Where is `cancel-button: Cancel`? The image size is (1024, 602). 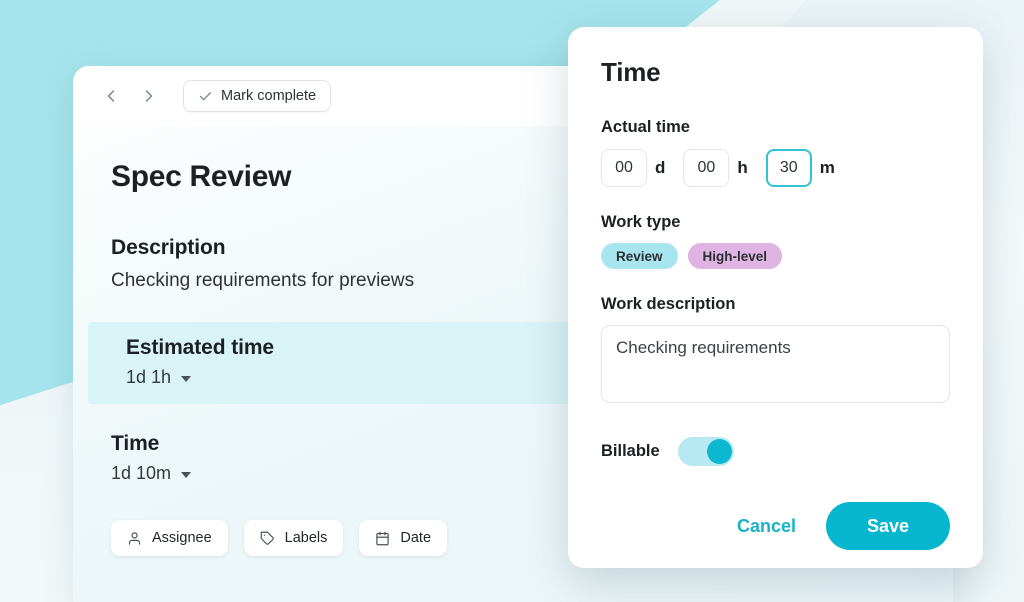 cancel-button: Cancel is located at coordinates (766, 526).